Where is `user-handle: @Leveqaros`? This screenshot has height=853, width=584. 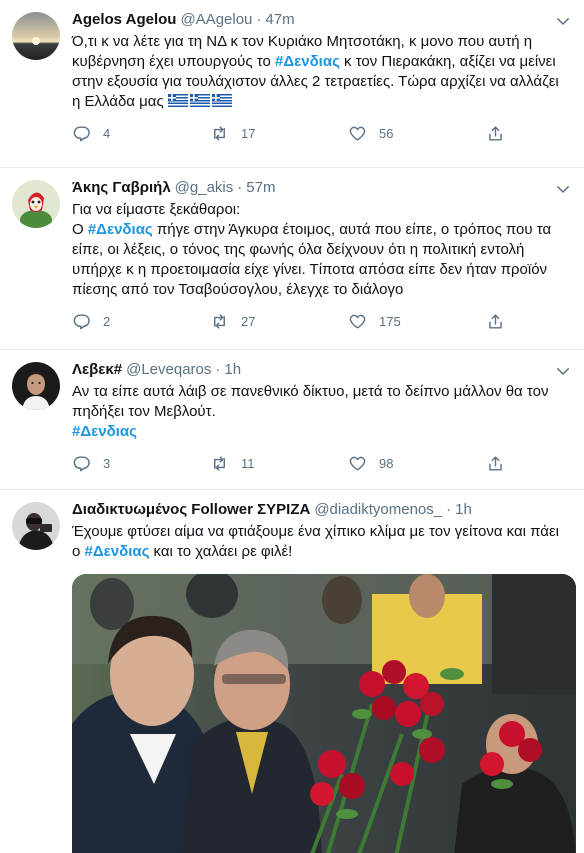 user-handle: @Leveqaros is located at coordinates (168, 370).